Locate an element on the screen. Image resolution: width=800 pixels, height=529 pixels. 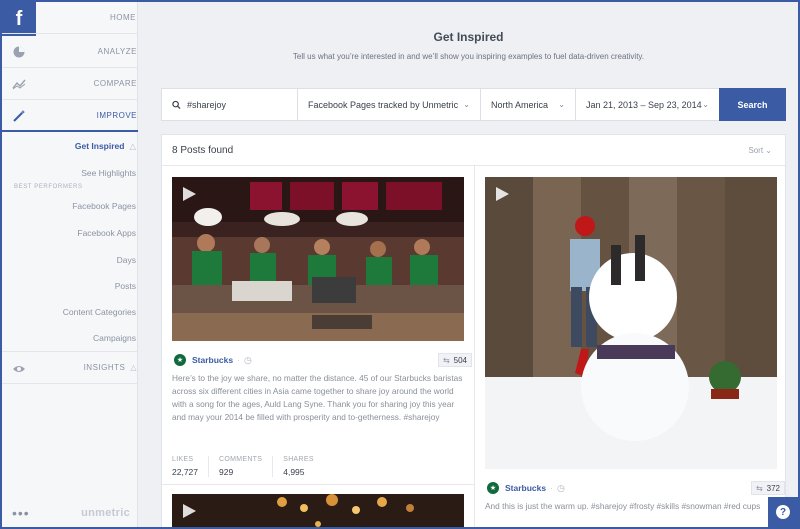
stat-likes: LIKES 22,727 is located at coordinates (190, 466).